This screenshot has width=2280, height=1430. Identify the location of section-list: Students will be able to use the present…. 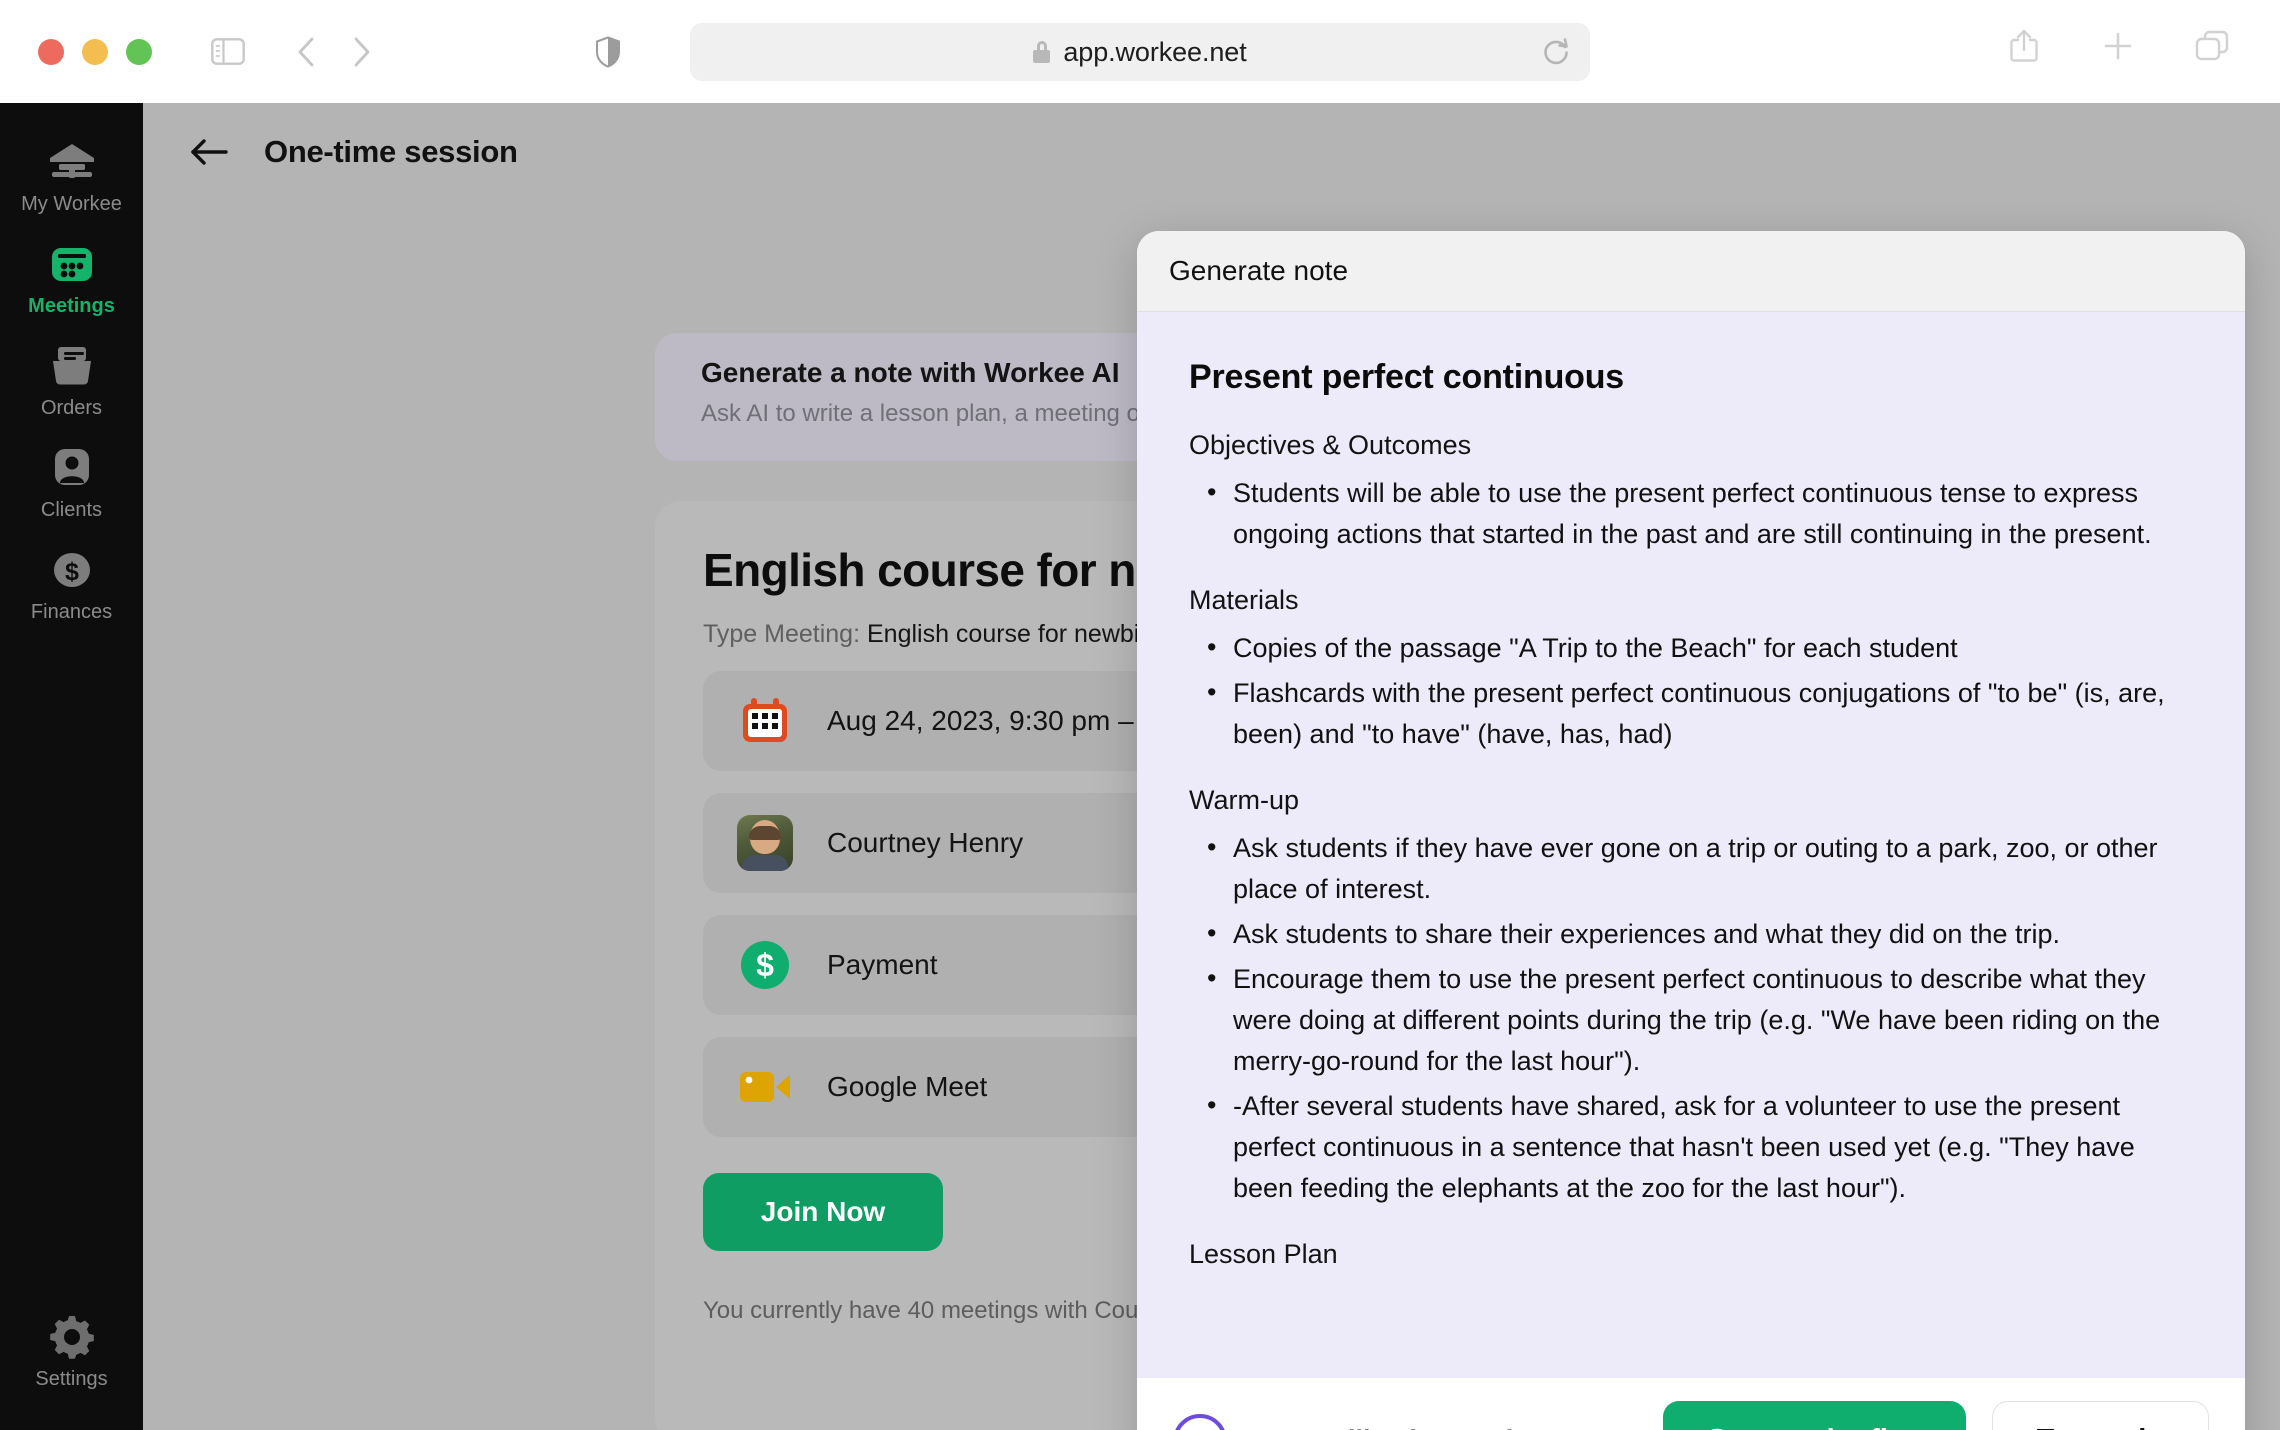
(1691, 513).